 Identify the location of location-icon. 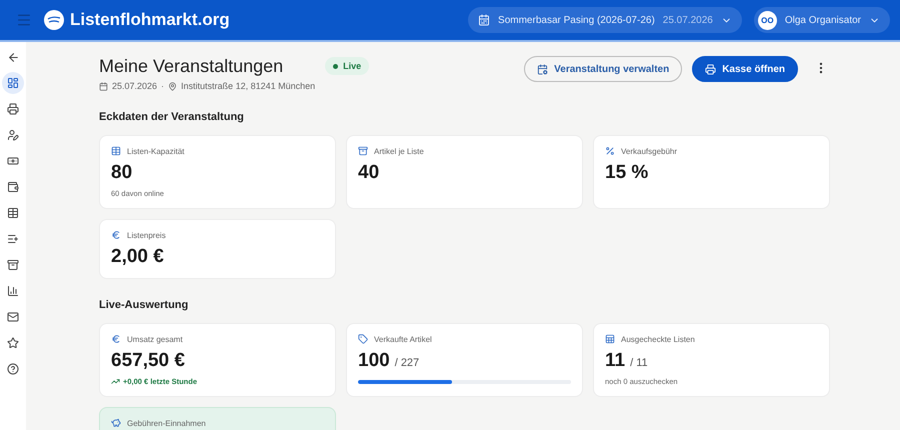
(173, 86).